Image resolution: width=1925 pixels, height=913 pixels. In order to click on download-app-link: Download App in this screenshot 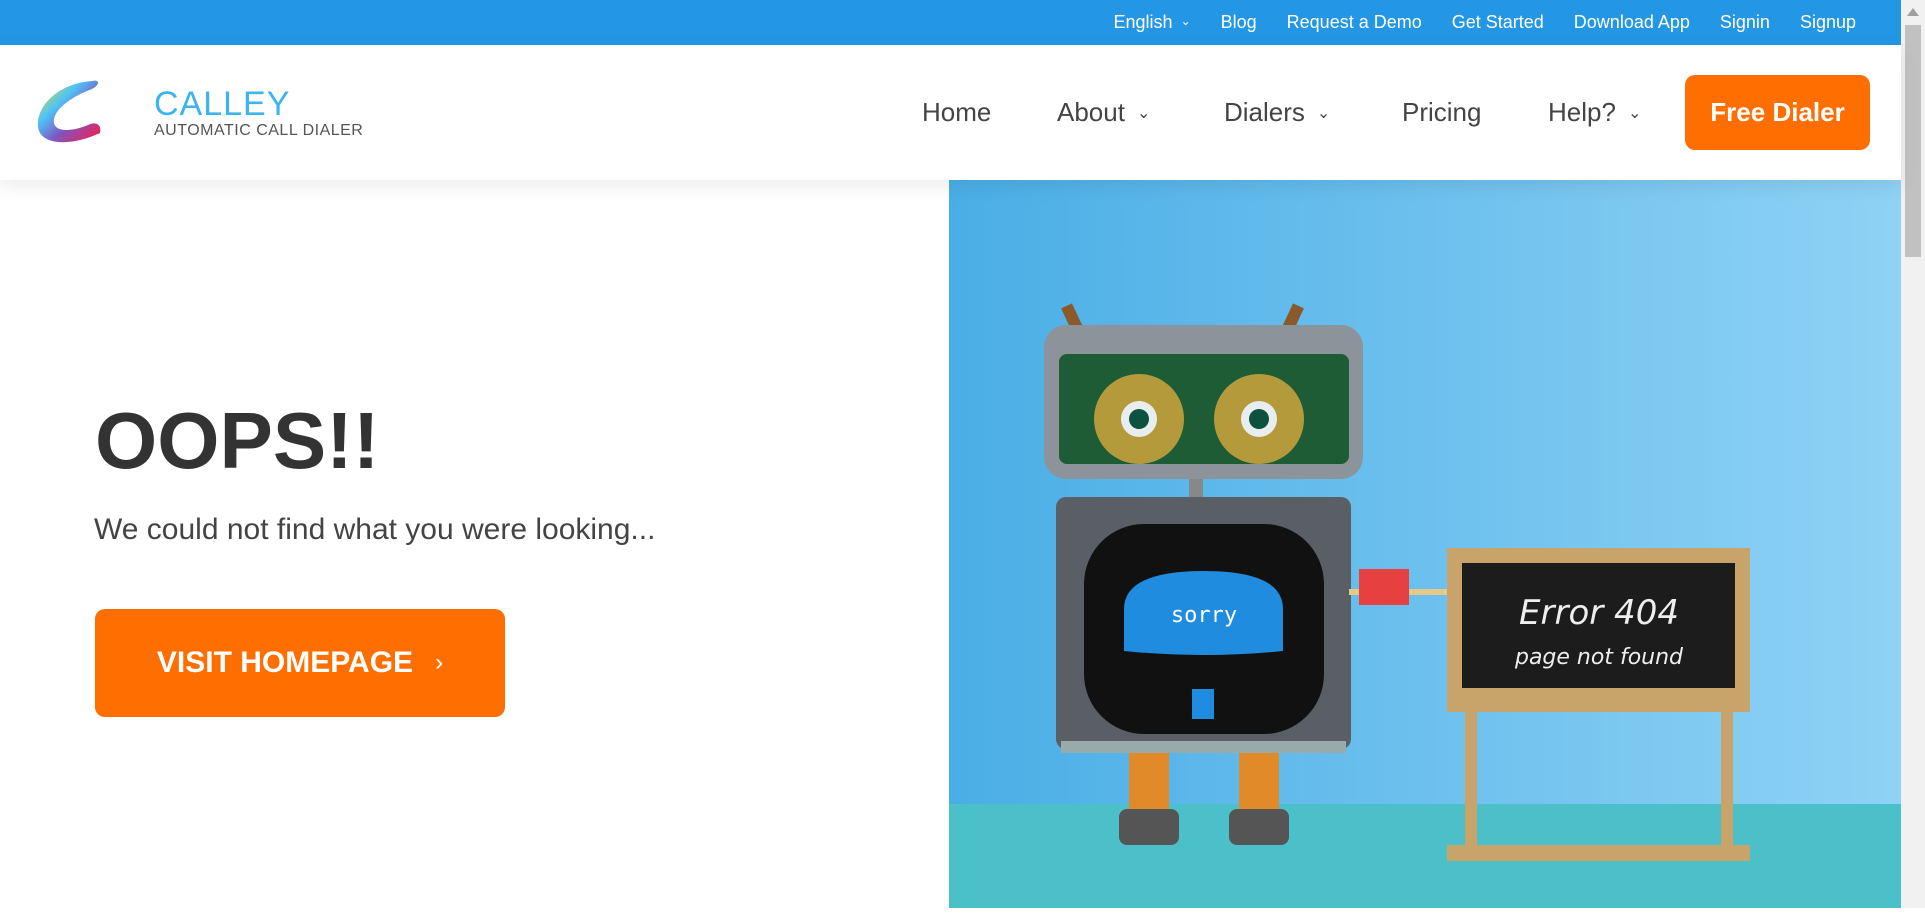, I will do `click(1632, 22)`.